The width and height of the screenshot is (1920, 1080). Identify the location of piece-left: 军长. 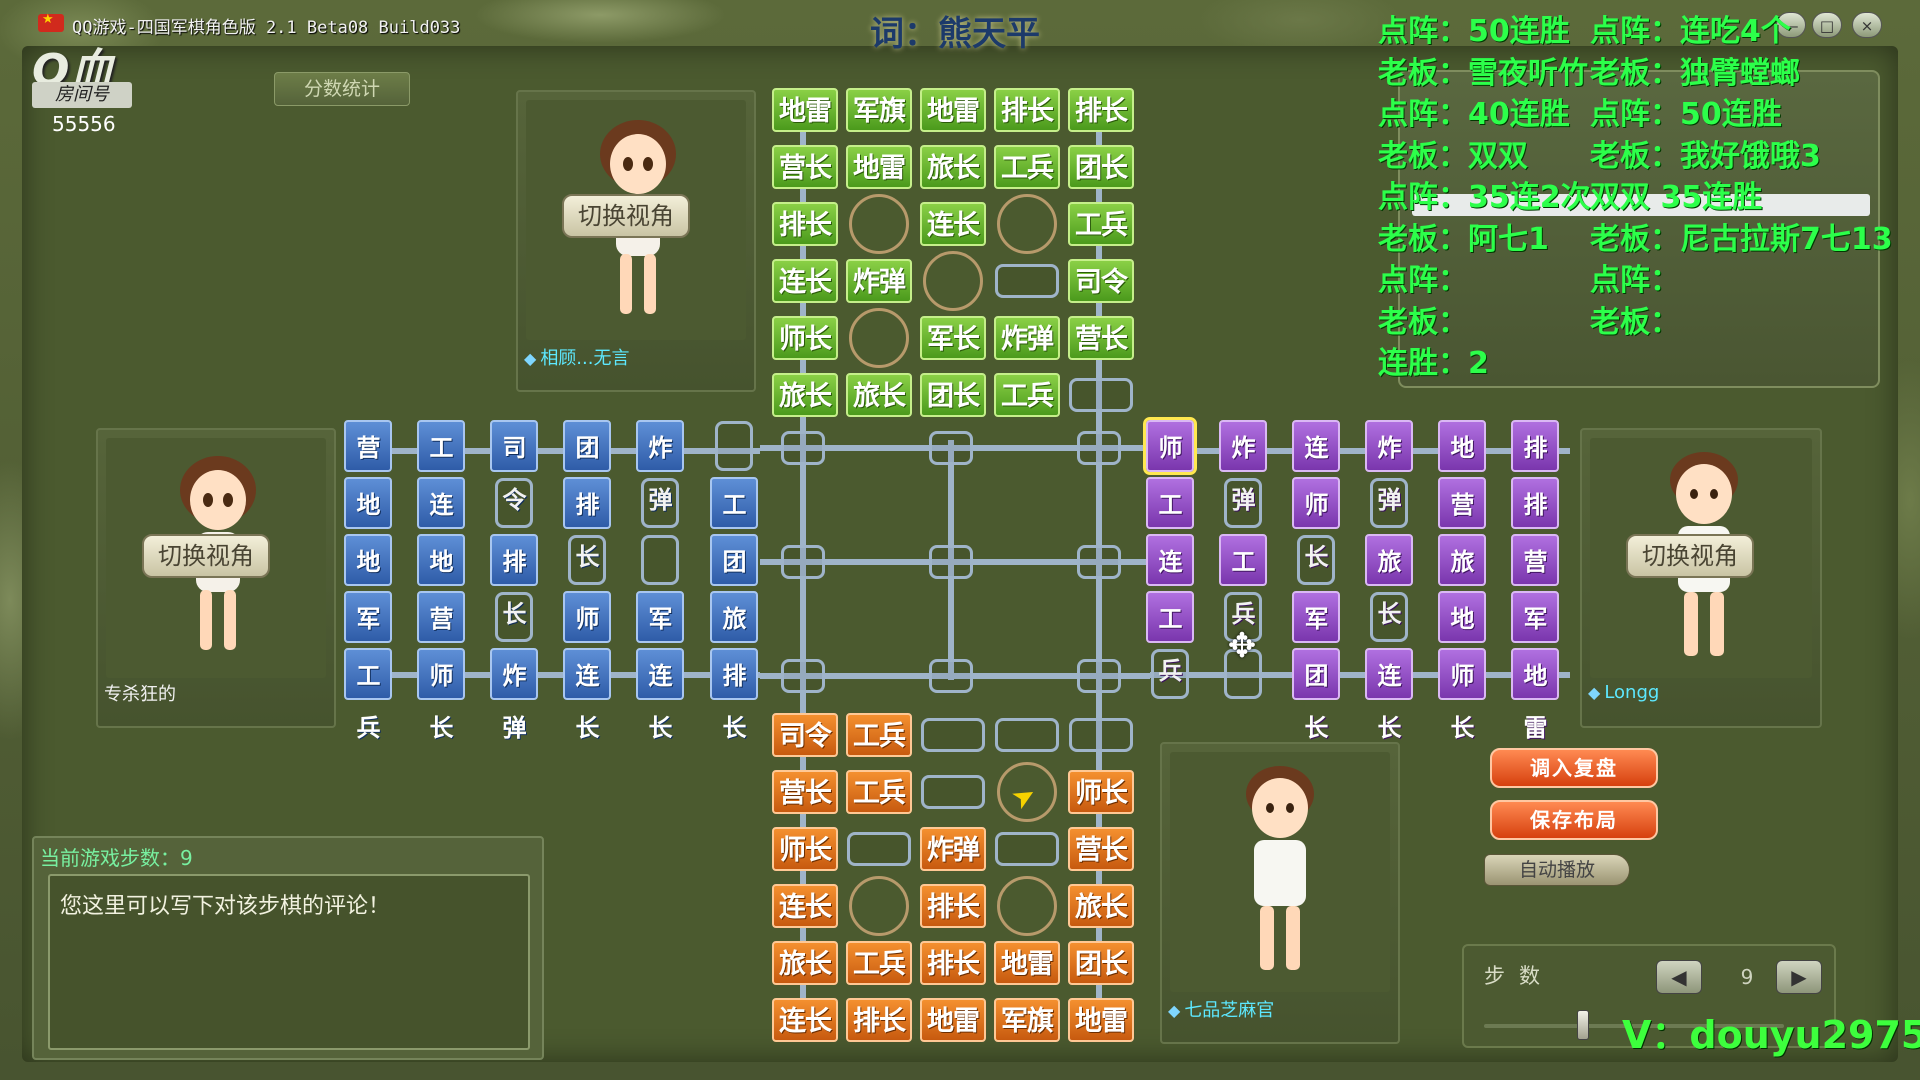
(660, 638).